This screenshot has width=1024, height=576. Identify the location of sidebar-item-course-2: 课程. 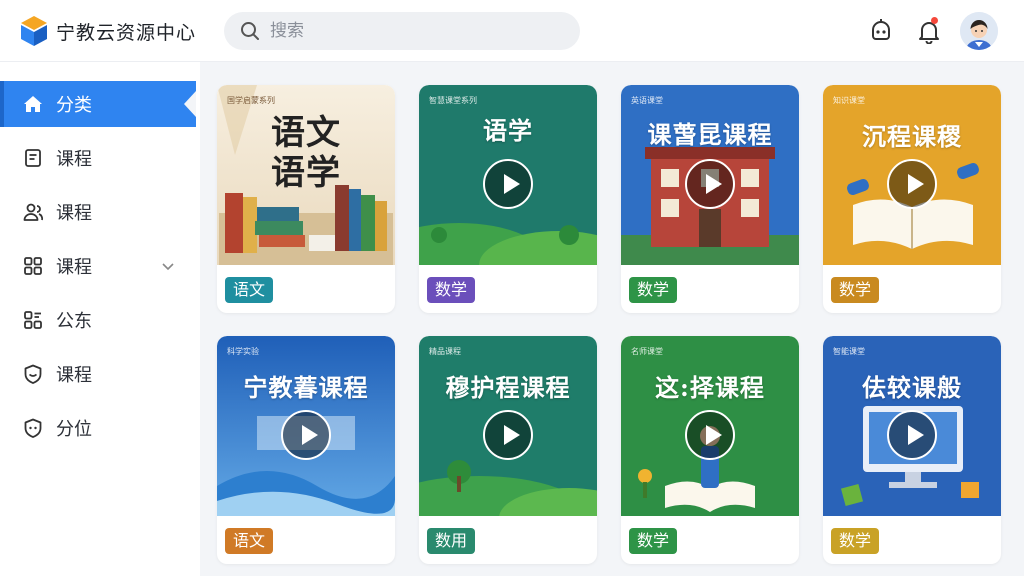
(98, 212).